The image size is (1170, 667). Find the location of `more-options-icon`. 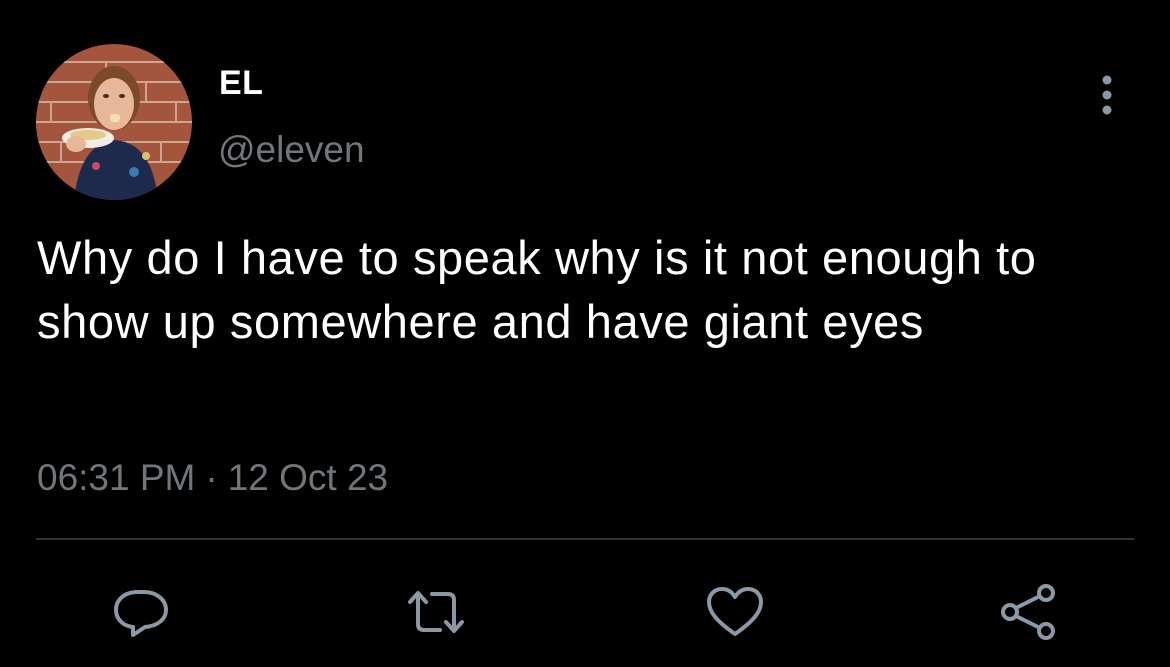

more-options-icon is located at coordinates (1107, 95).